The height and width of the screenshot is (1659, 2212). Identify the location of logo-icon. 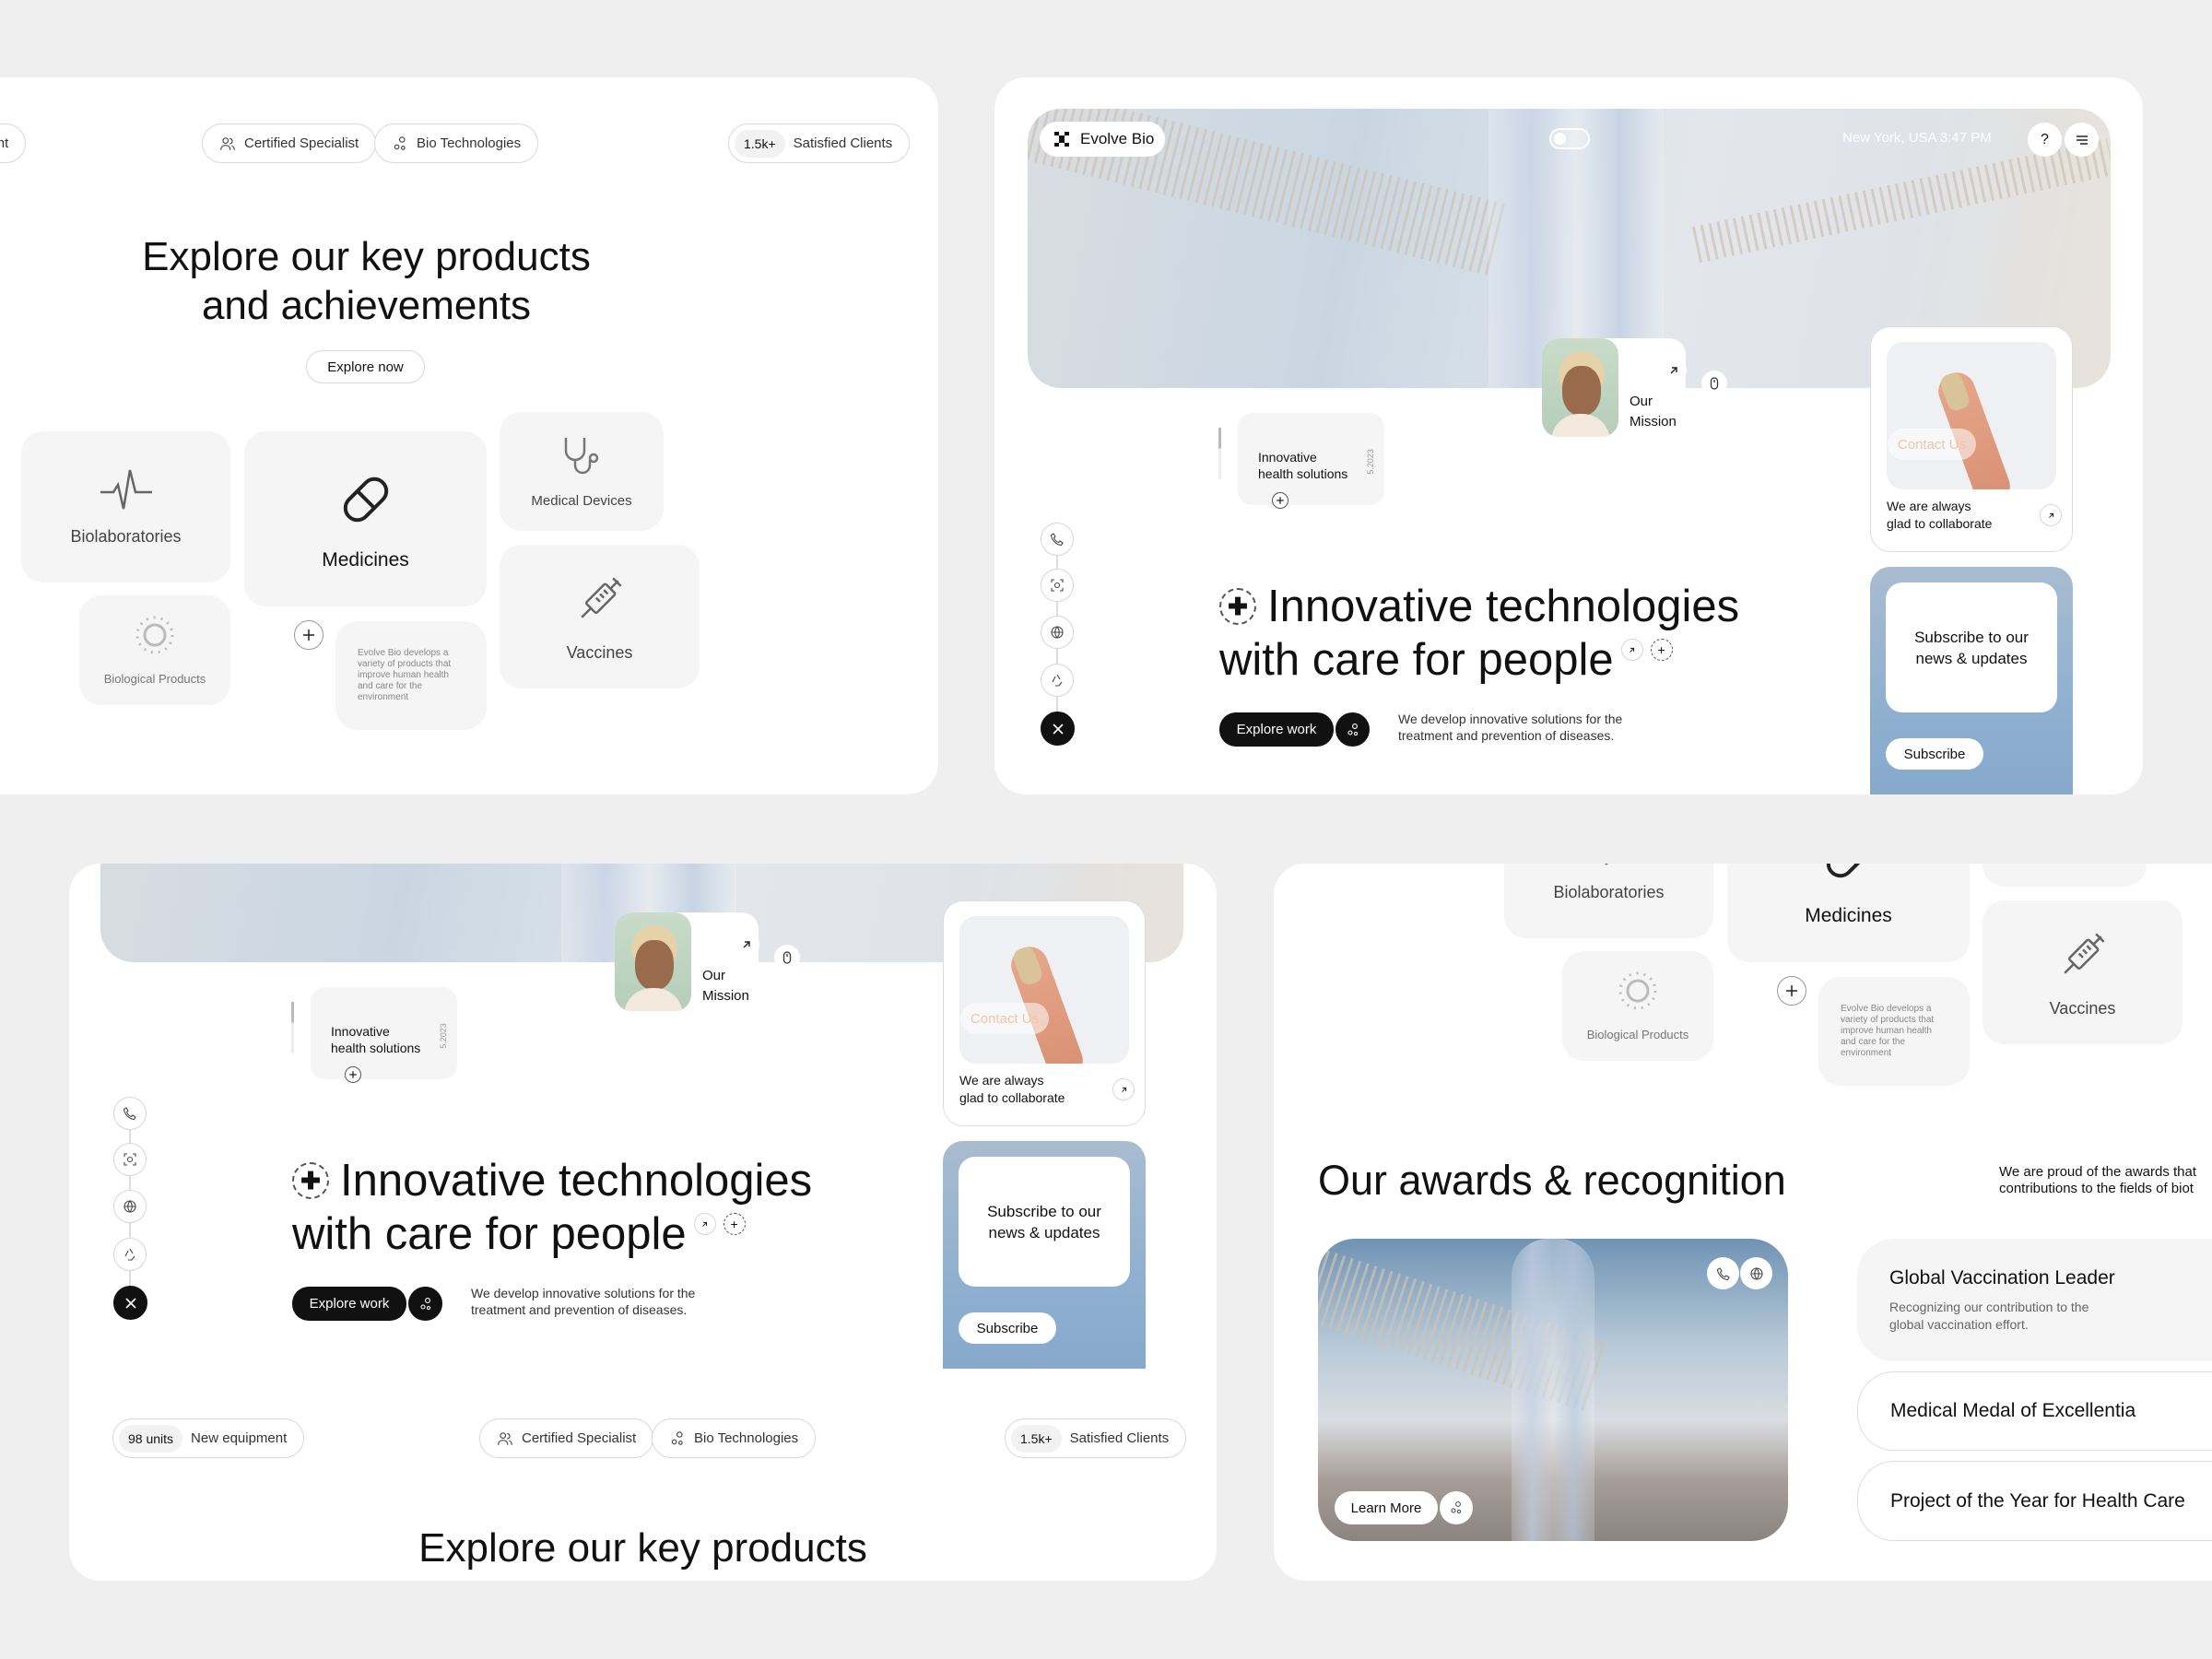
(1061, 139).